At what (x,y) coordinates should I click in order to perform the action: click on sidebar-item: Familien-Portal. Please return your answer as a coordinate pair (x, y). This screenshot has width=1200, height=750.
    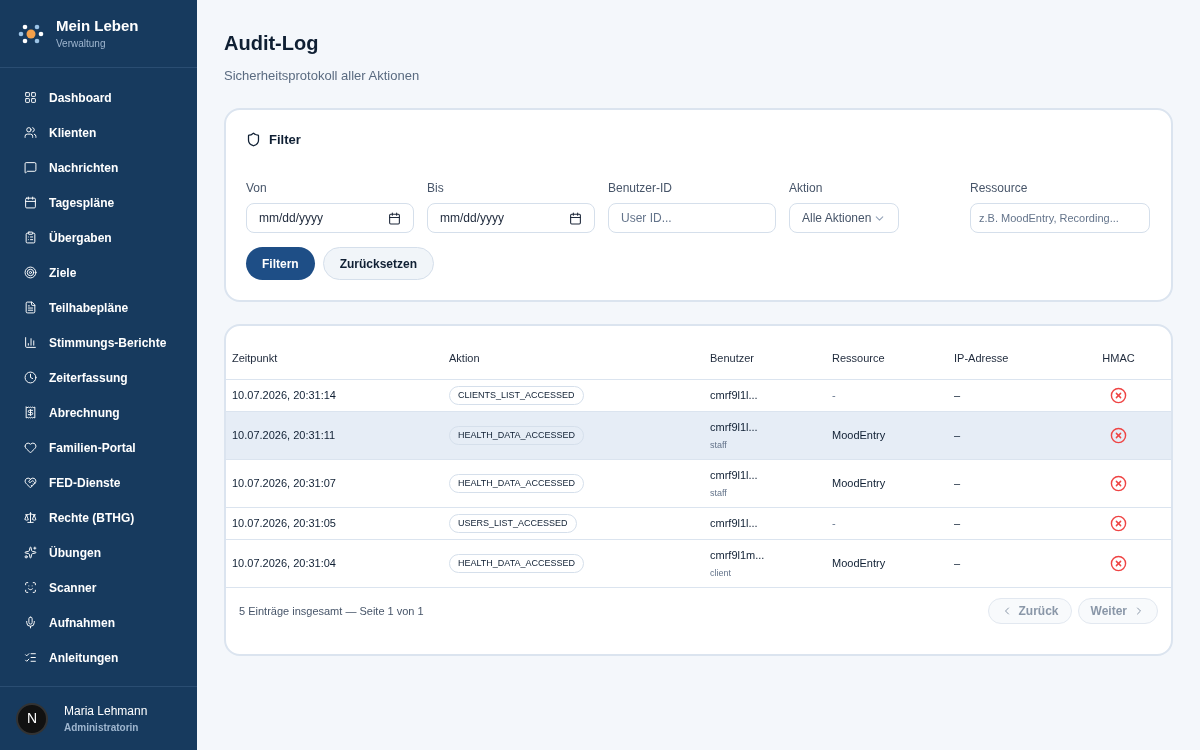
    Looking at the image, I should click on (98, 447).